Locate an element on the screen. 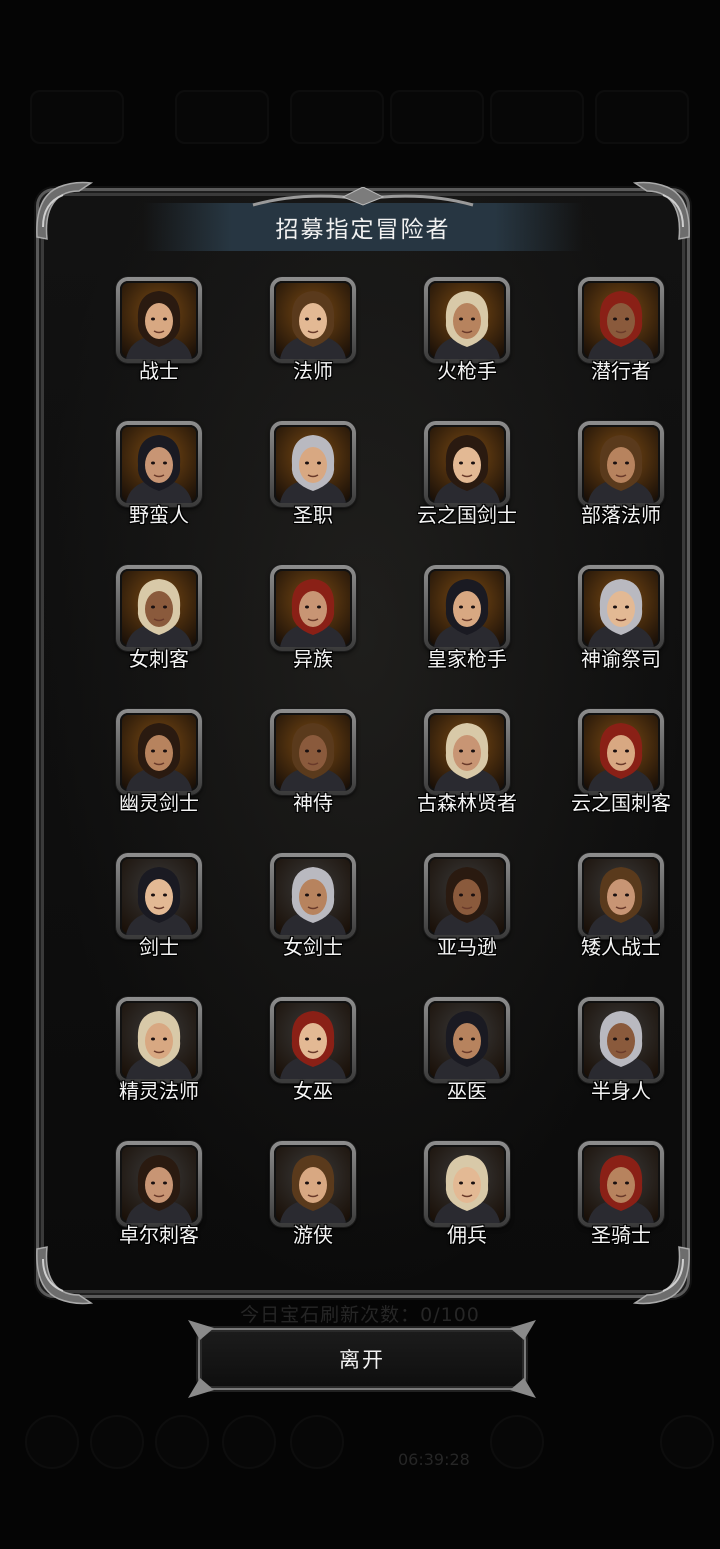 Image resolution: width=720 pixels, height=1549 pixels. halfling-portrait-icon is located at coordinates (621, 1040).